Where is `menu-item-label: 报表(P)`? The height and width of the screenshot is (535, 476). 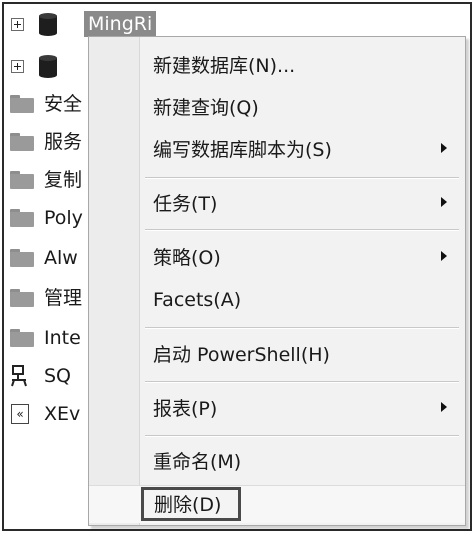
menu-item-label: 报表(P) is located at coordinates (185, 408).